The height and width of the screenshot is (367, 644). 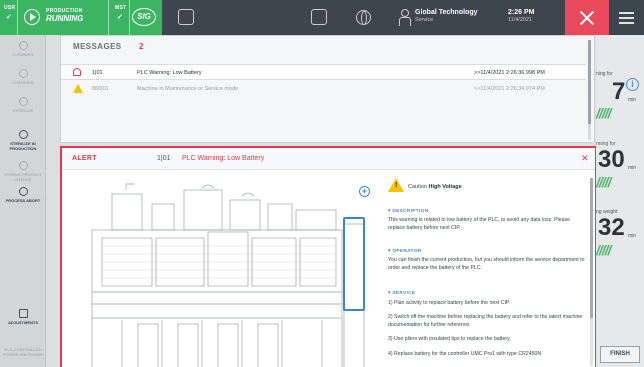 I want to click on production-state: RUNNING, so click(x=65, y=18).